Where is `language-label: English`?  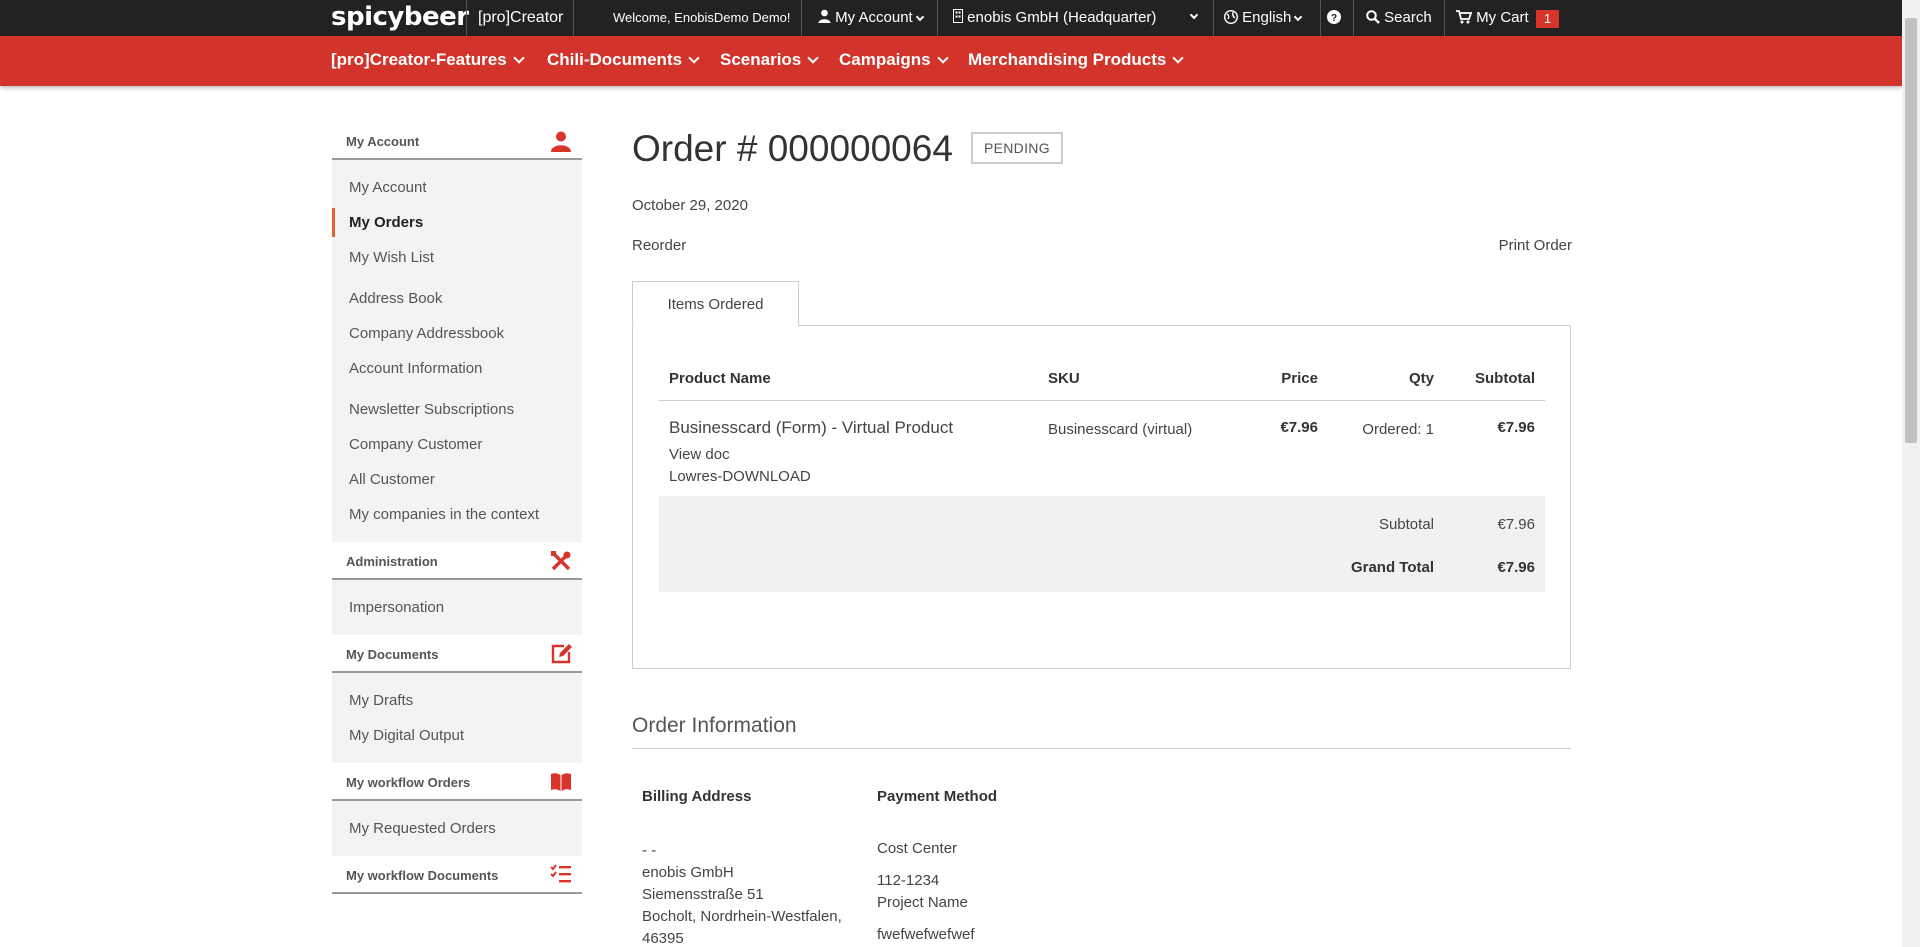 language-label: English is located at coordinates (1267, 17).